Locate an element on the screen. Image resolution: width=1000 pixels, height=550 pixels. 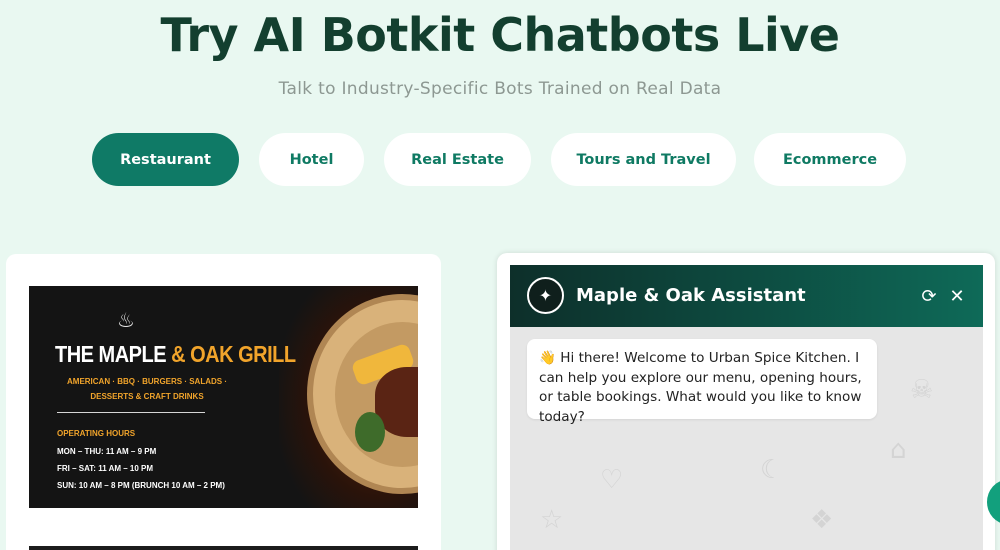
hours-line: SUN: 10 AM – 8 PM (BRUNCH 10 AM – 2 PM) is located at coordinates (141, 485).